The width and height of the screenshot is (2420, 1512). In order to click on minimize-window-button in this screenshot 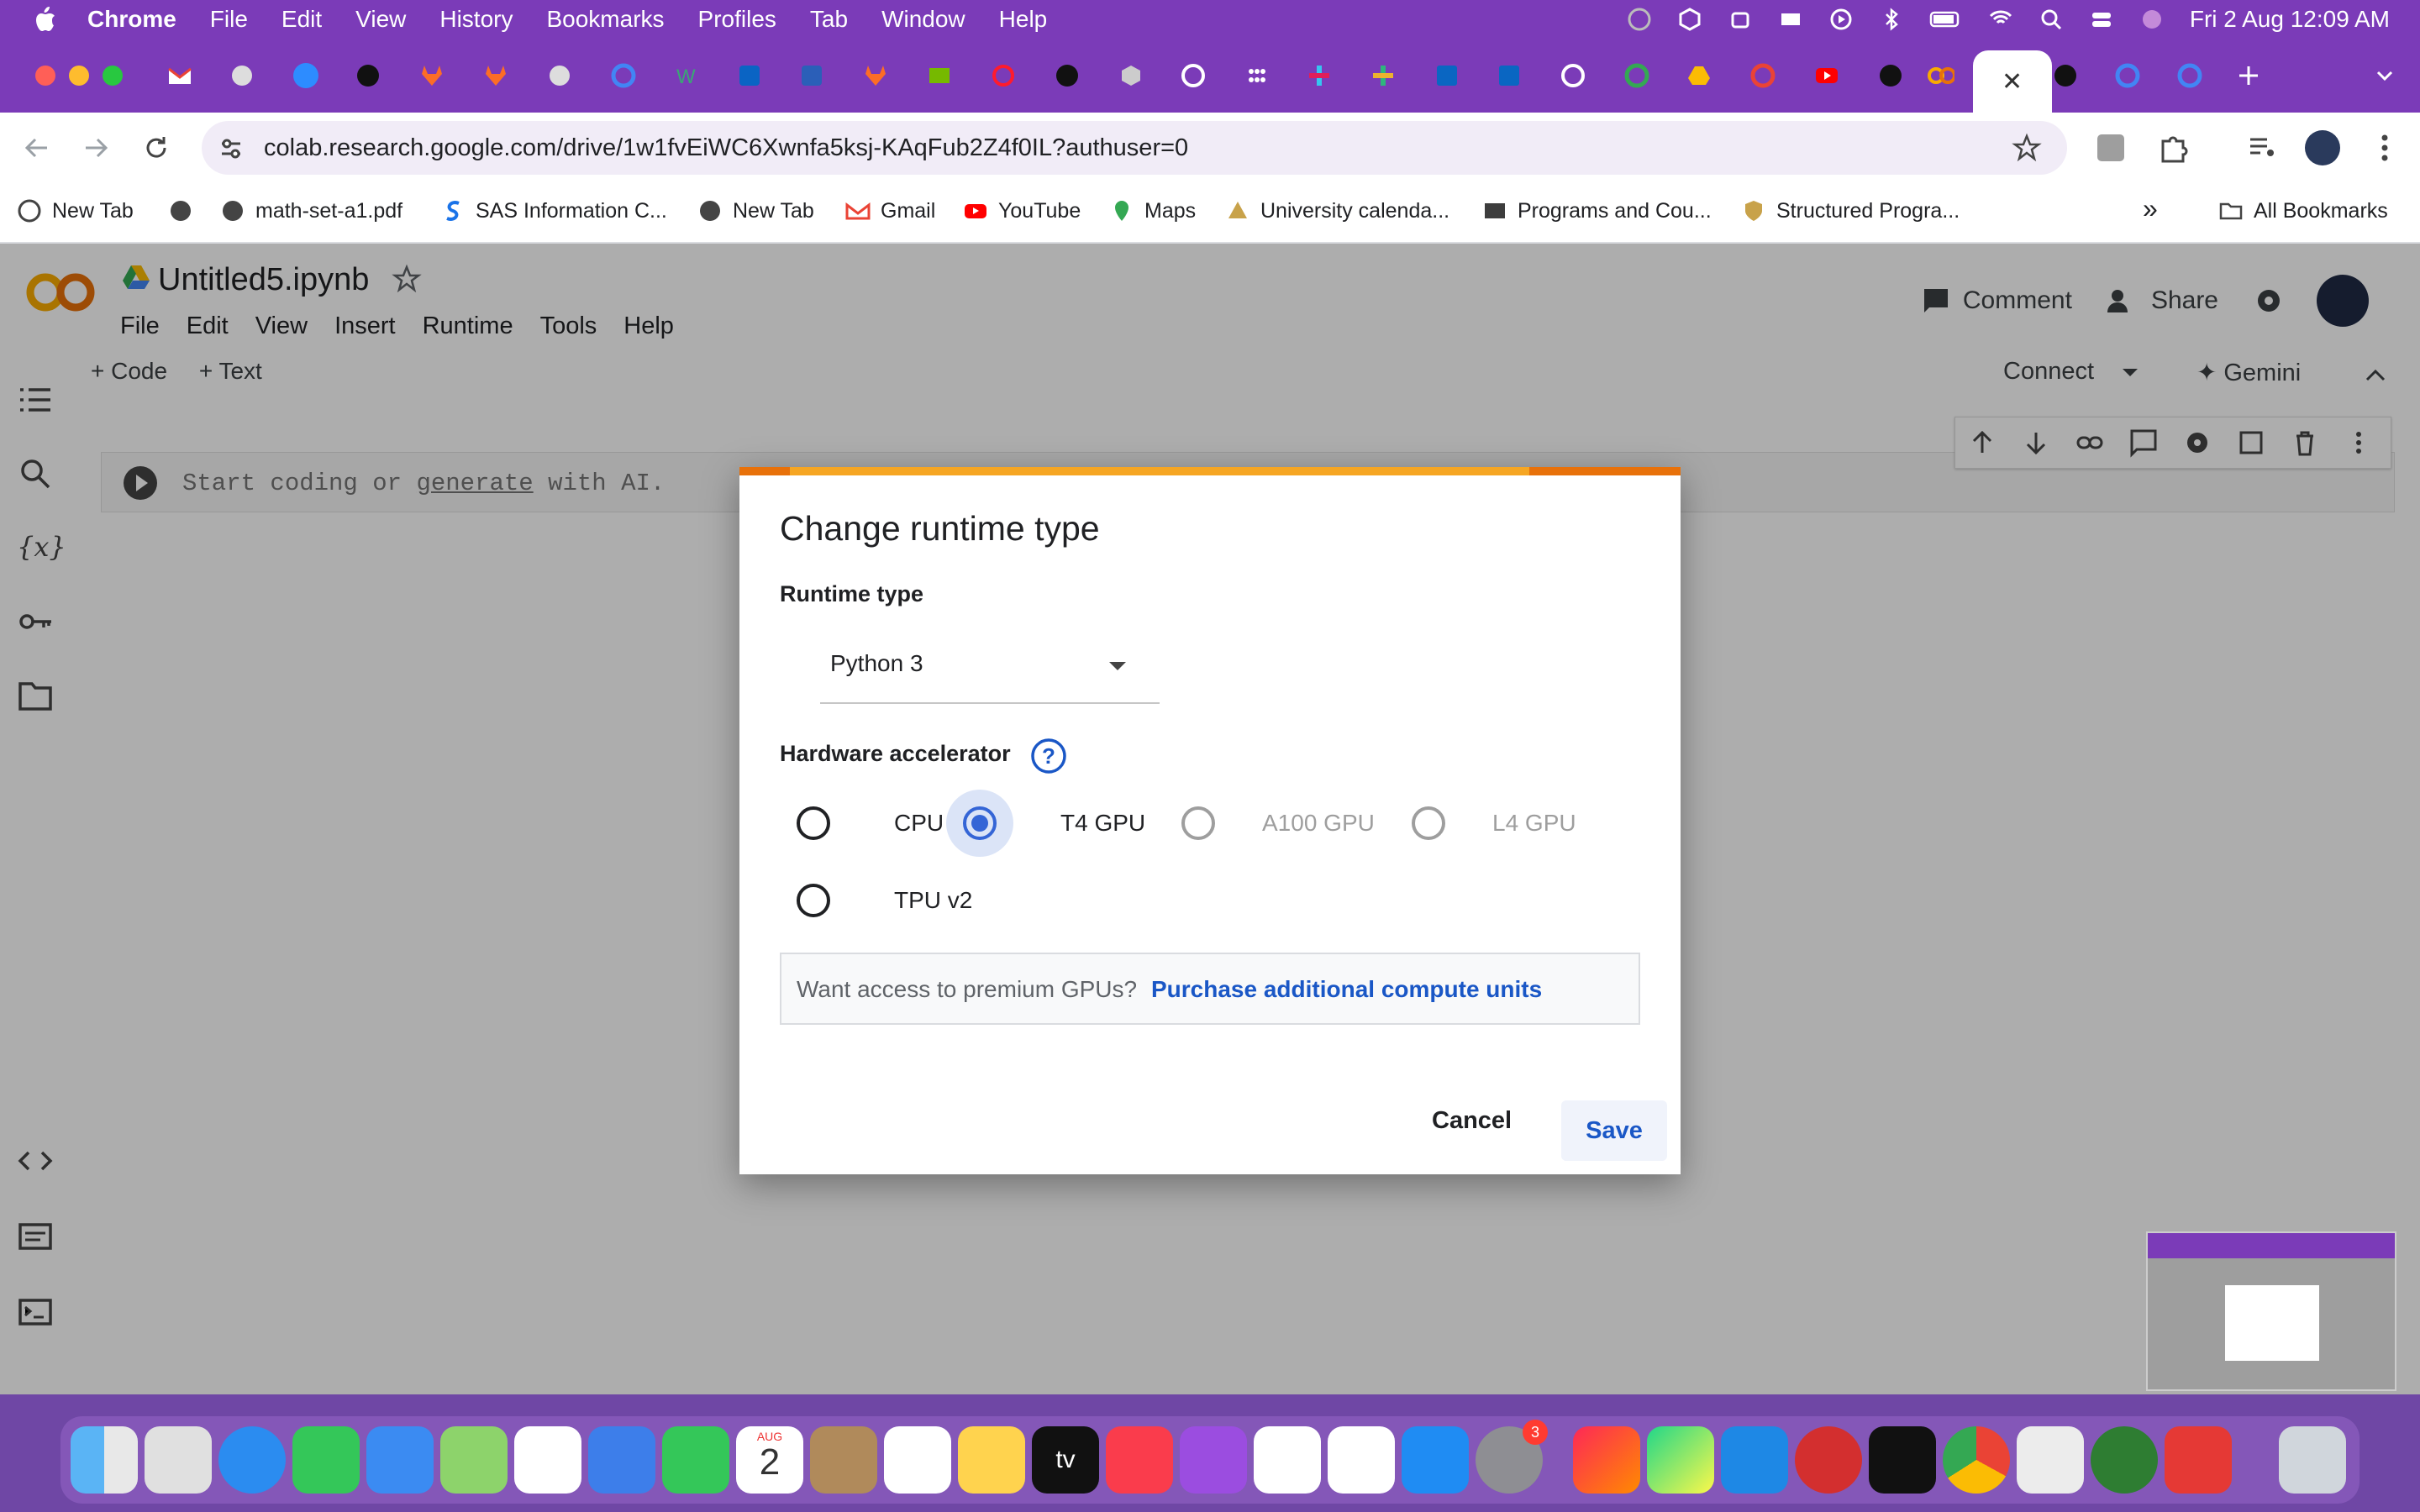, I will do `click(79, 76)`.